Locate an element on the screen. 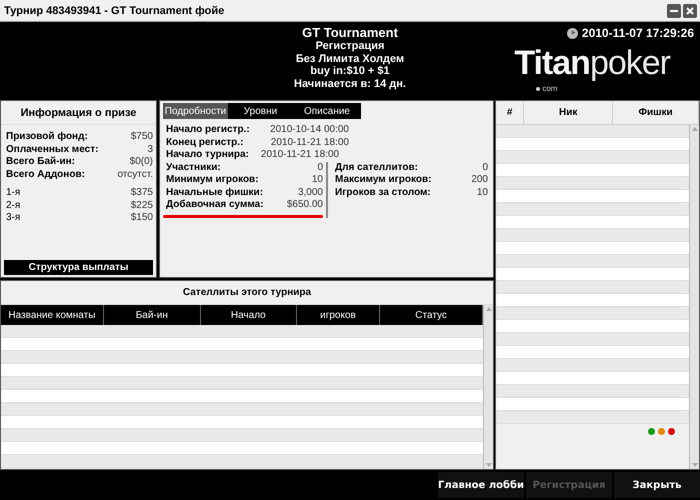 The width and height of the screenshot is (700, 500). detail-value: 200 is located at coordinates (479, 180).